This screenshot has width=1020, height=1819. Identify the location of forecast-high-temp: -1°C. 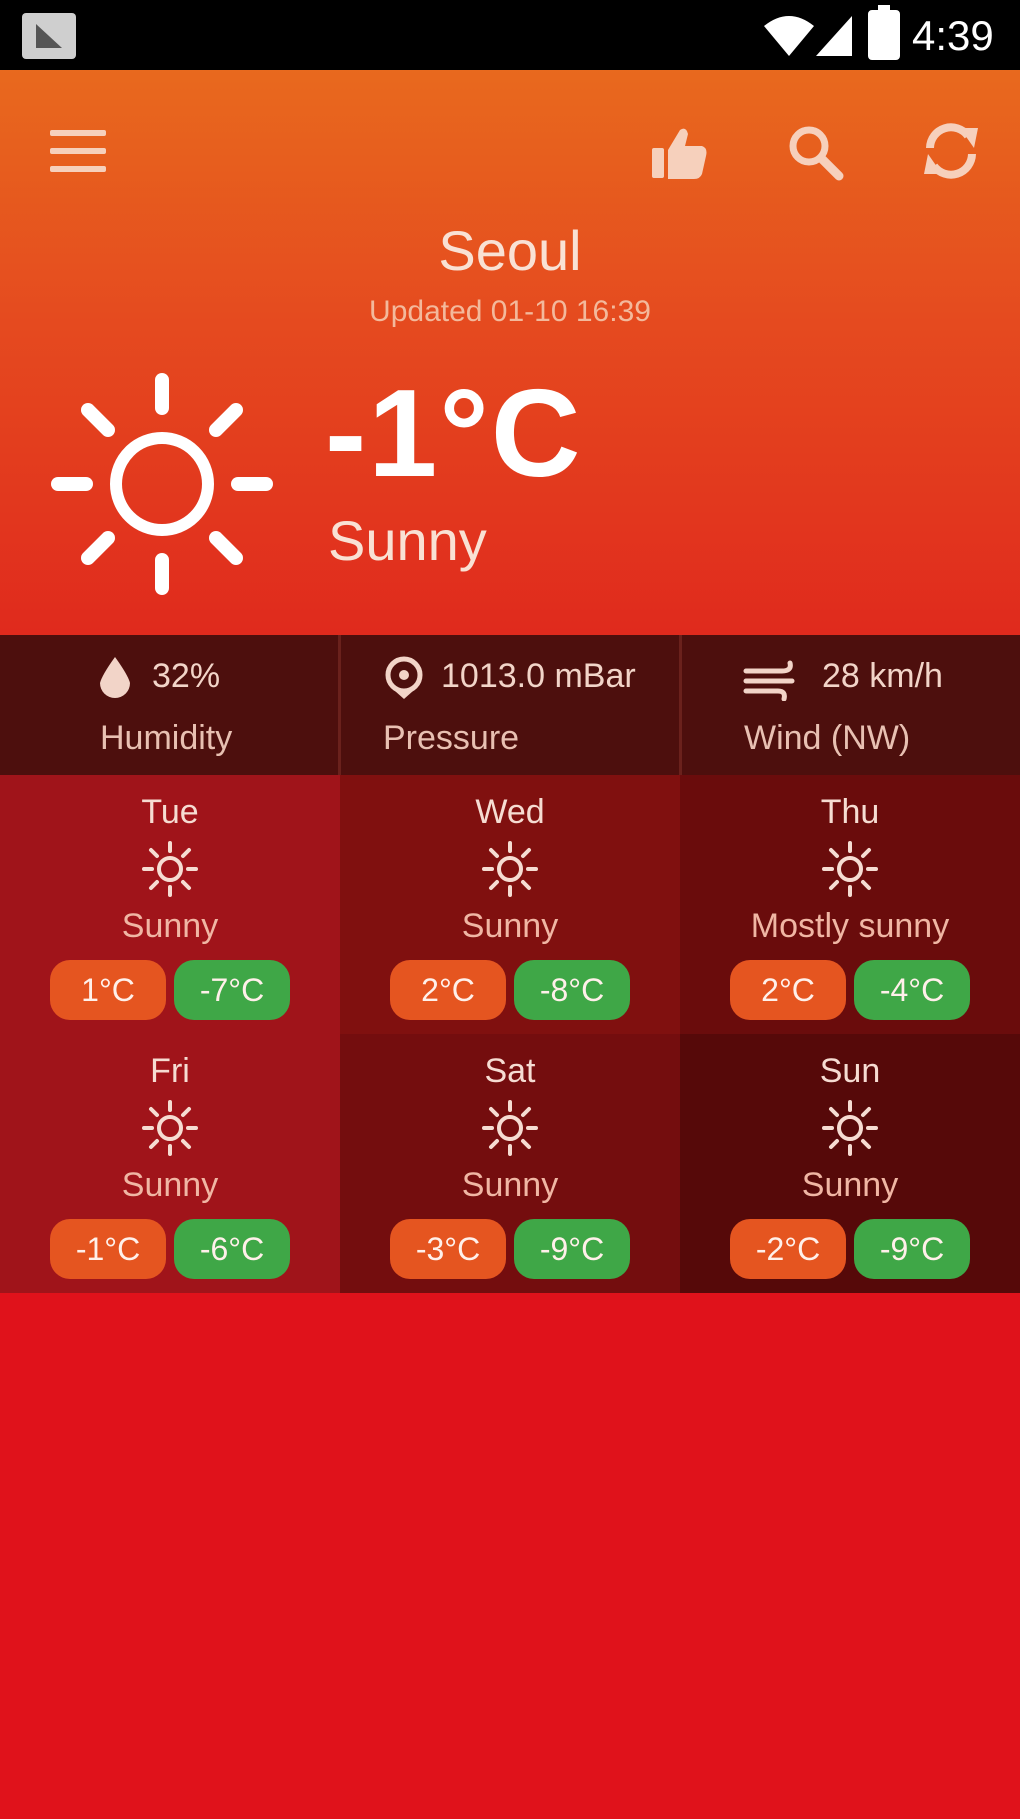
(108, 1249).